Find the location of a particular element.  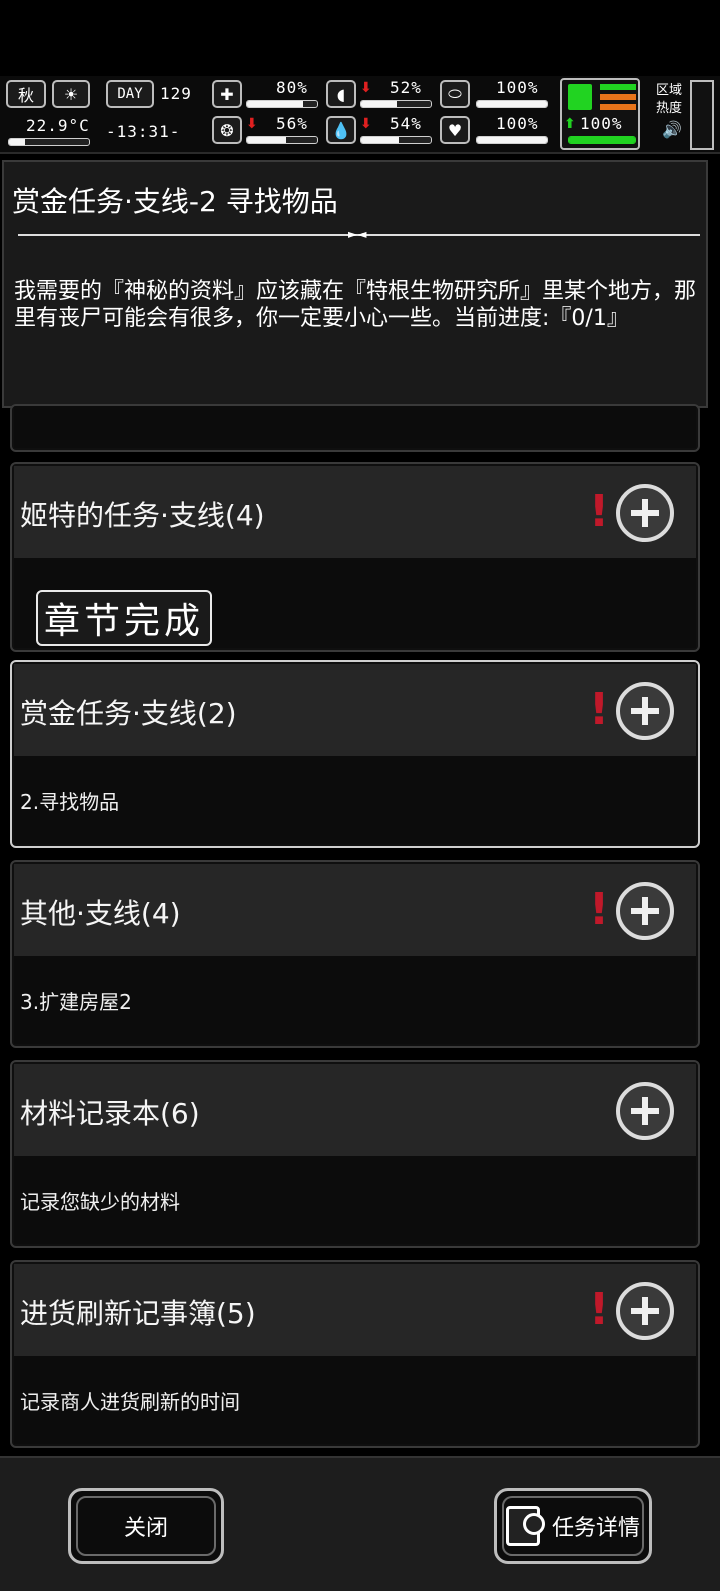

temperature-readout: 22.9°C is located at coordinates (58, 125).